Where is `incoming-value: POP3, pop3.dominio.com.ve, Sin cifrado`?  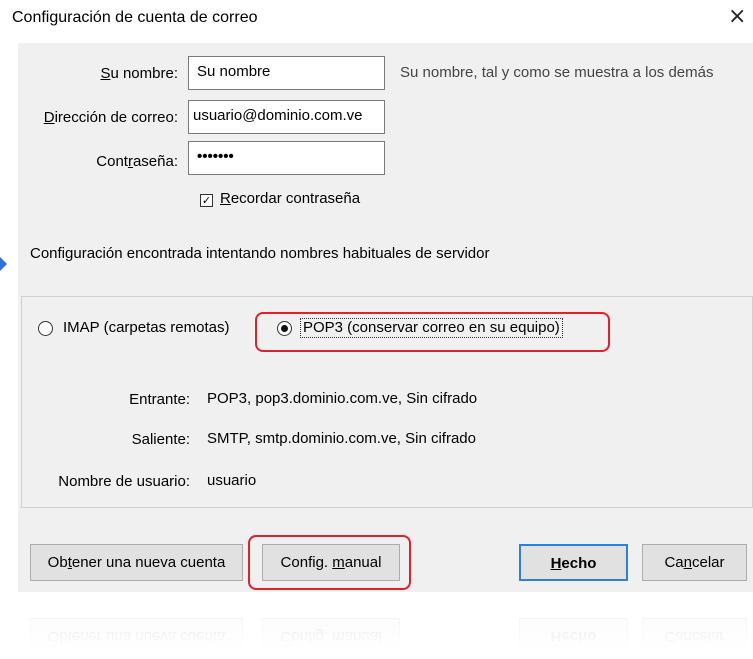
incoming-value: POP3, pop3.dominio.com.ve, Sin cifrado is located at coordinates (342, 398).